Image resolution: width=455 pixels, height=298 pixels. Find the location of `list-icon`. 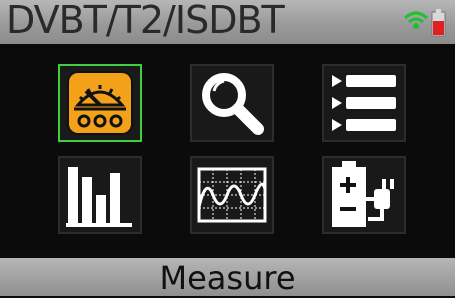

list-icon is located at coordinates (364, 103).